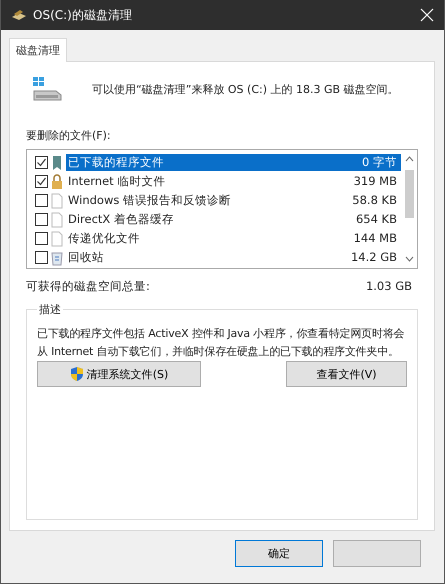 The image size is (445, 584). What do you see at coordinates (233, 162) in the screenshot?
I see `file-item: 已下载的程序文件 0 字节` at bounding box center [233, 162].